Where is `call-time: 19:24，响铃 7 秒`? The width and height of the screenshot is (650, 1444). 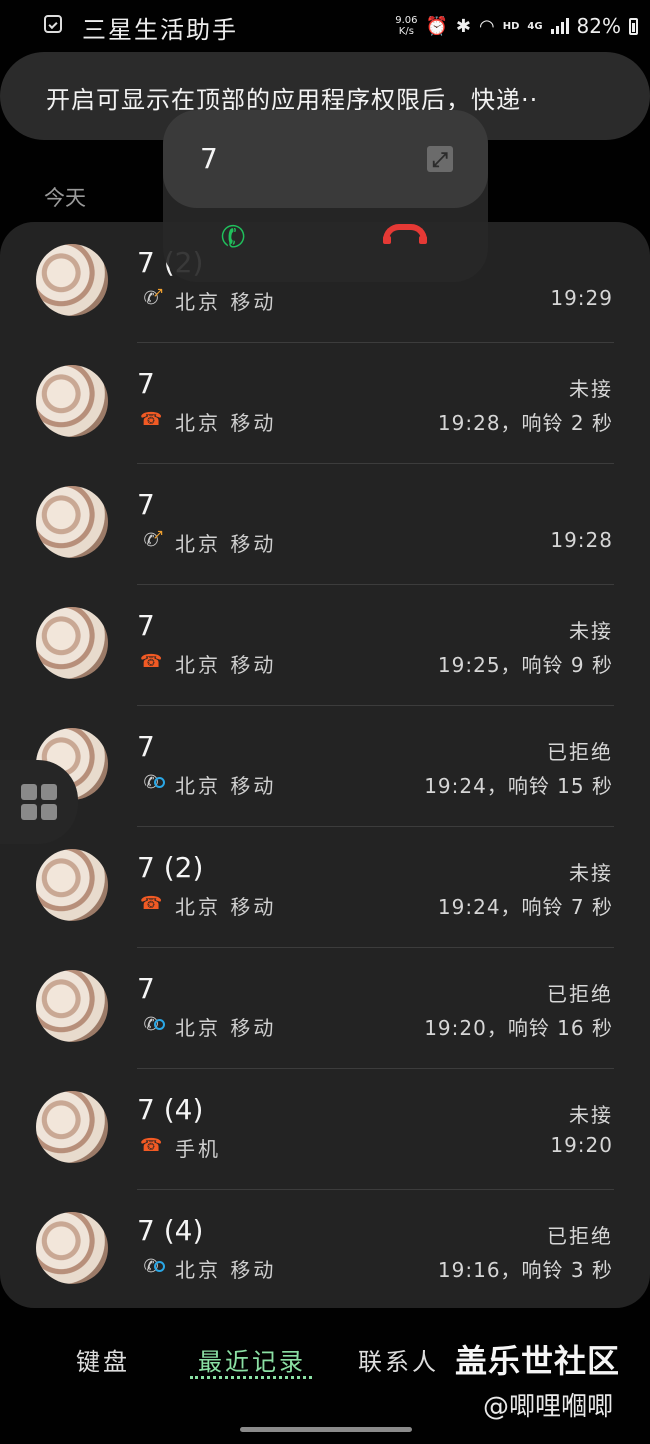 call-time: 19:24，响铃 7 秒 is located at coordinates (525, 907).